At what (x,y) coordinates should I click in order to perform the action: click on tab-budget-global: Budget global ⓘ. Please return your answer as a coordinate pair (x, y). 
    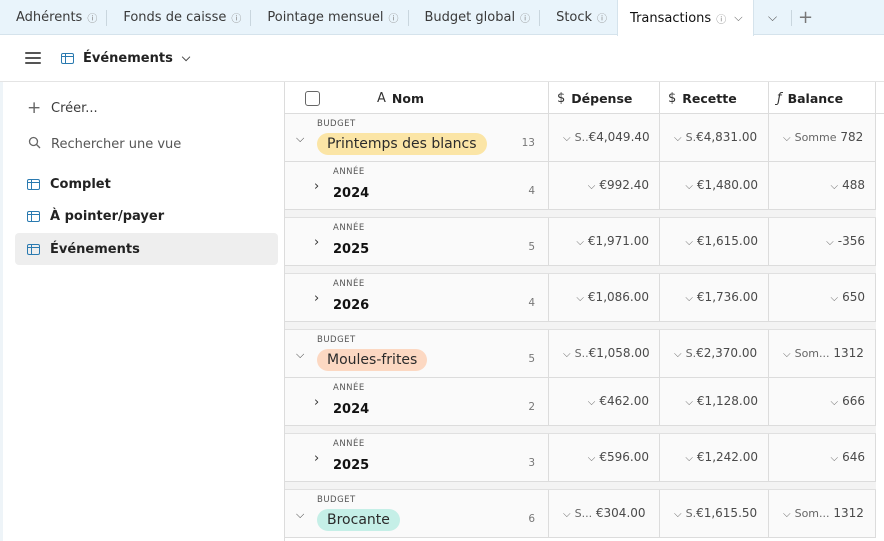
    Looking at the image, I should click on (475, 17).